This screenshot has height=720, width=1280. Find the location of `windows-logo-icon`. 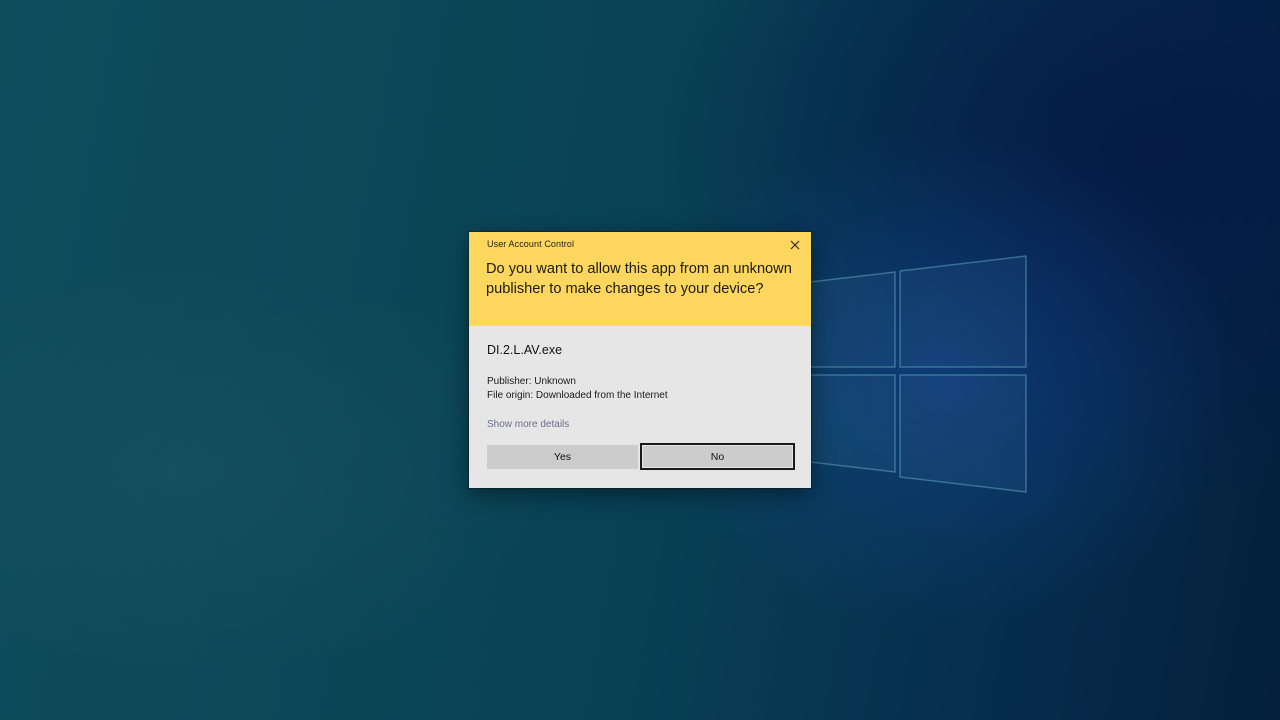

windows-logo-icon is located at coordinates (918, 374).